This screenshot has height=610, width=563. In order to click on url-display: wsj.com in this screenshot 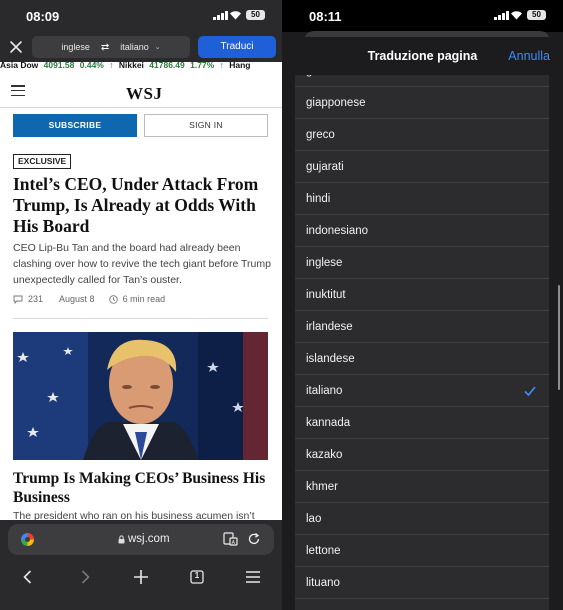, I will do `click(144, 539)`.